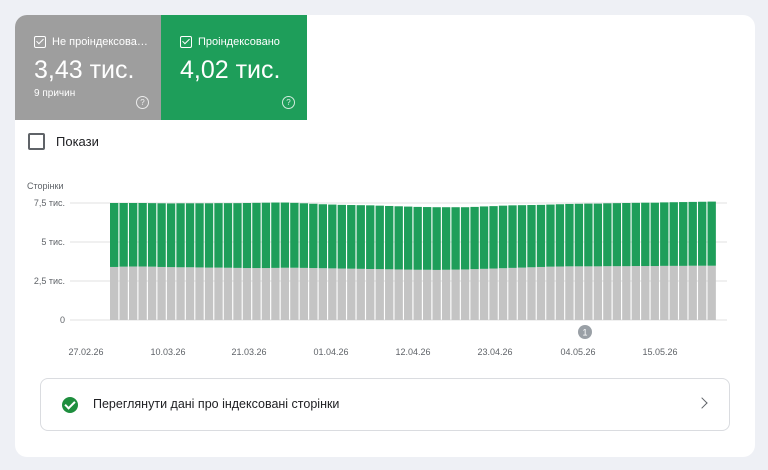 The image size is (768, 470). Describe the element at coordinates (577, 352) in the screenshot. I see `x-tick-label: 04.05.26` at that location.